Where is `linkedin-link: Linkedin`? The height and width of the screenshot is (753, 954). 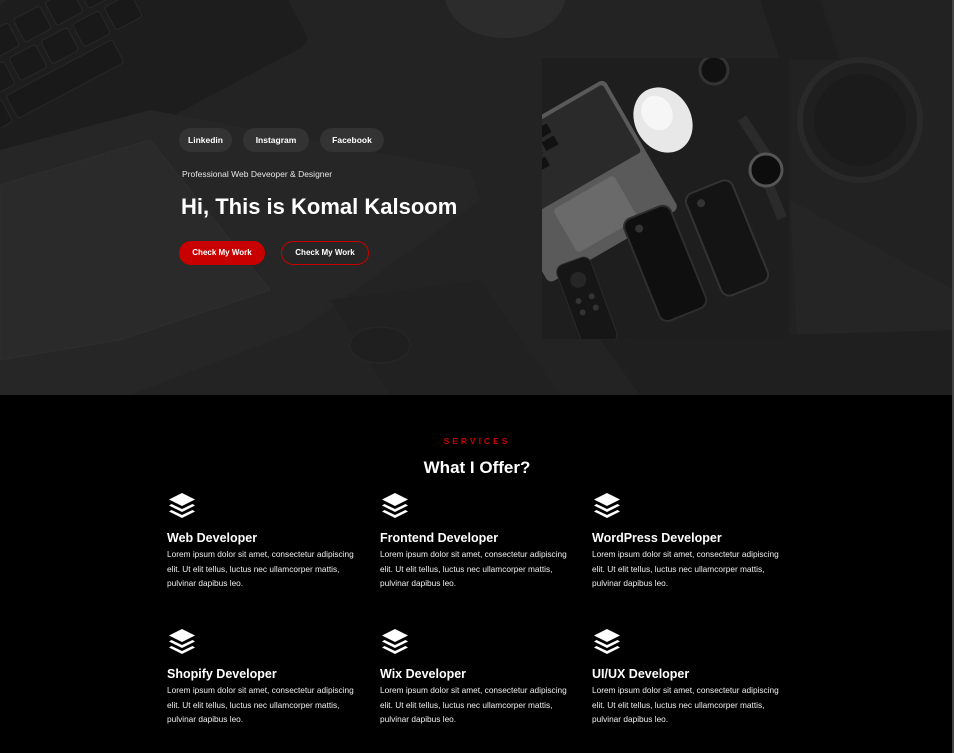 linkedin-link: Linkedin is located at coordinates (205, 140).